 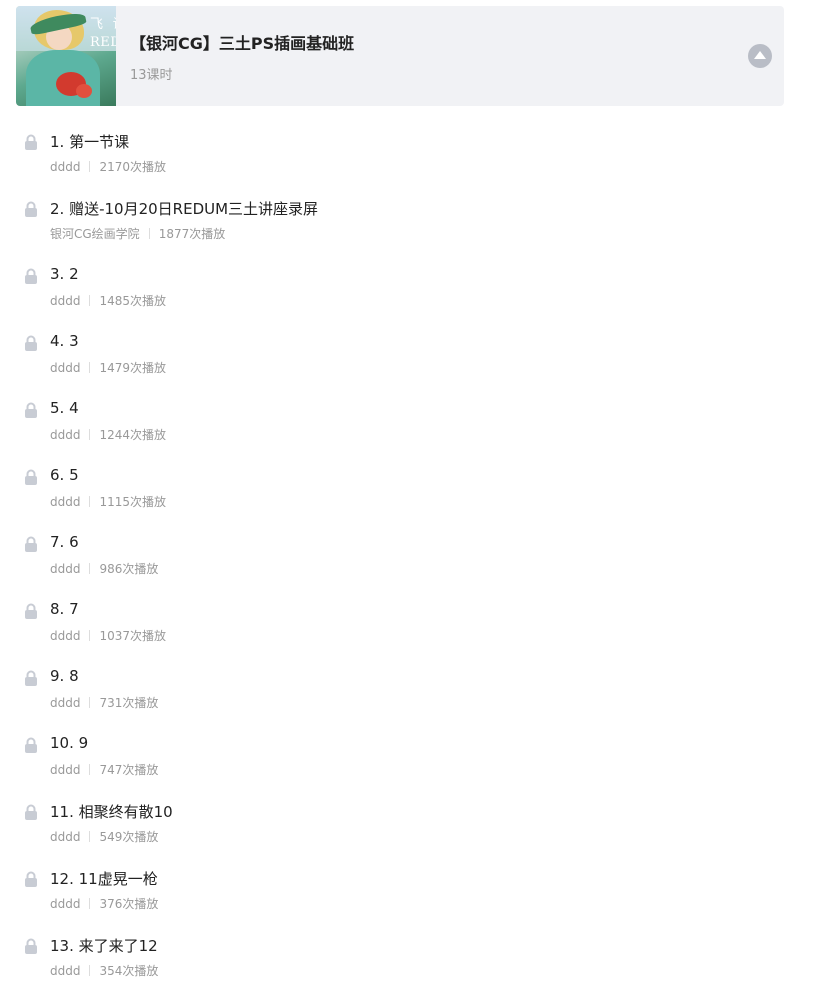 What do you see at coordinates (407, 362) in the screenshot?
I see `lesson-item: 4. 3 dddd 1479次播放` at bounding box center [407, 362].